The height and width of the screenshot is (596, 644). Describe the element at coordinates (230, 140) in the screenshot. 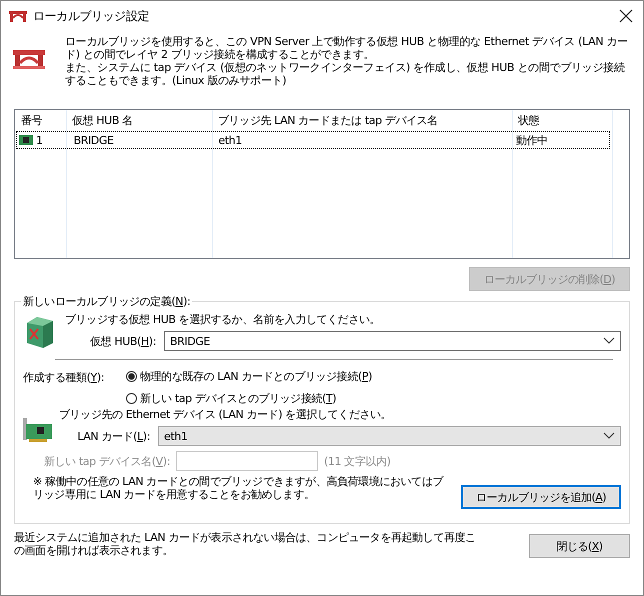

I see `table-cell: eth1` at that location.